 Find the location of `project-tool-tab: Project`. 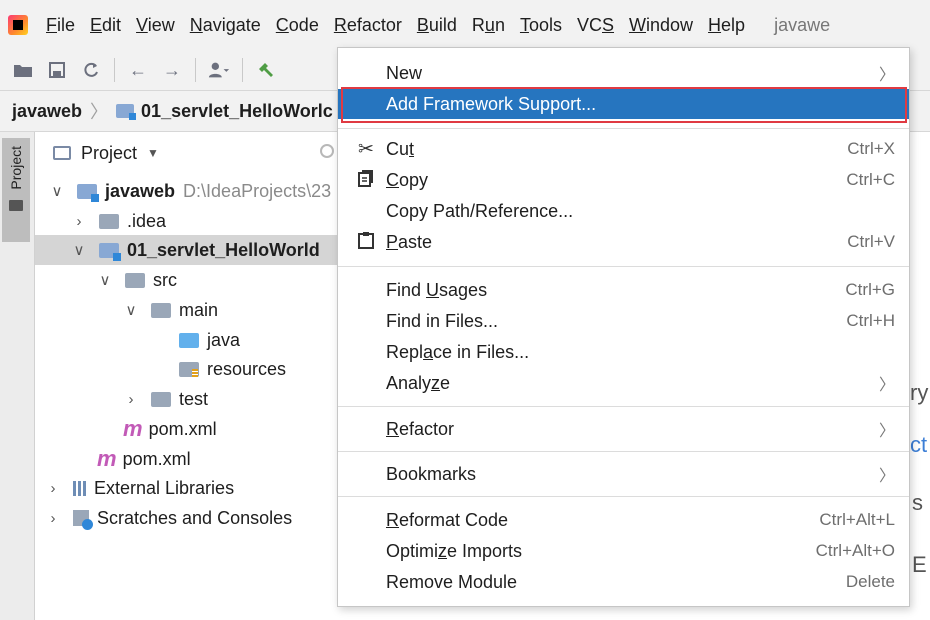

project-tool-tab: Project is located at coordinates (16, 190).